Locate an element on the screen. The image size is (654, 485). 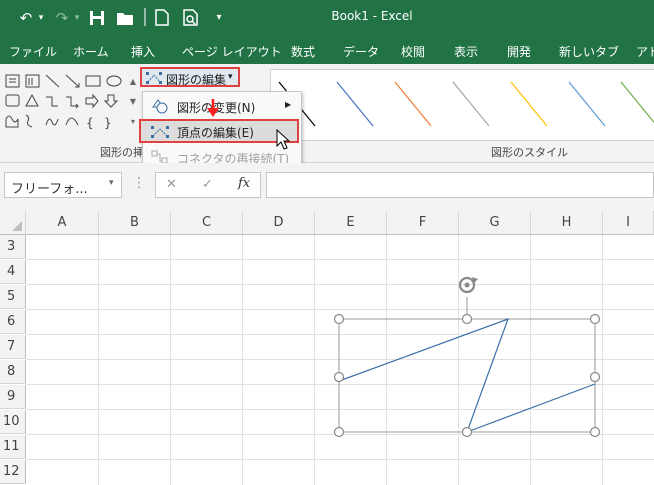
tab-data: データ is located at coordinates (361, 51).